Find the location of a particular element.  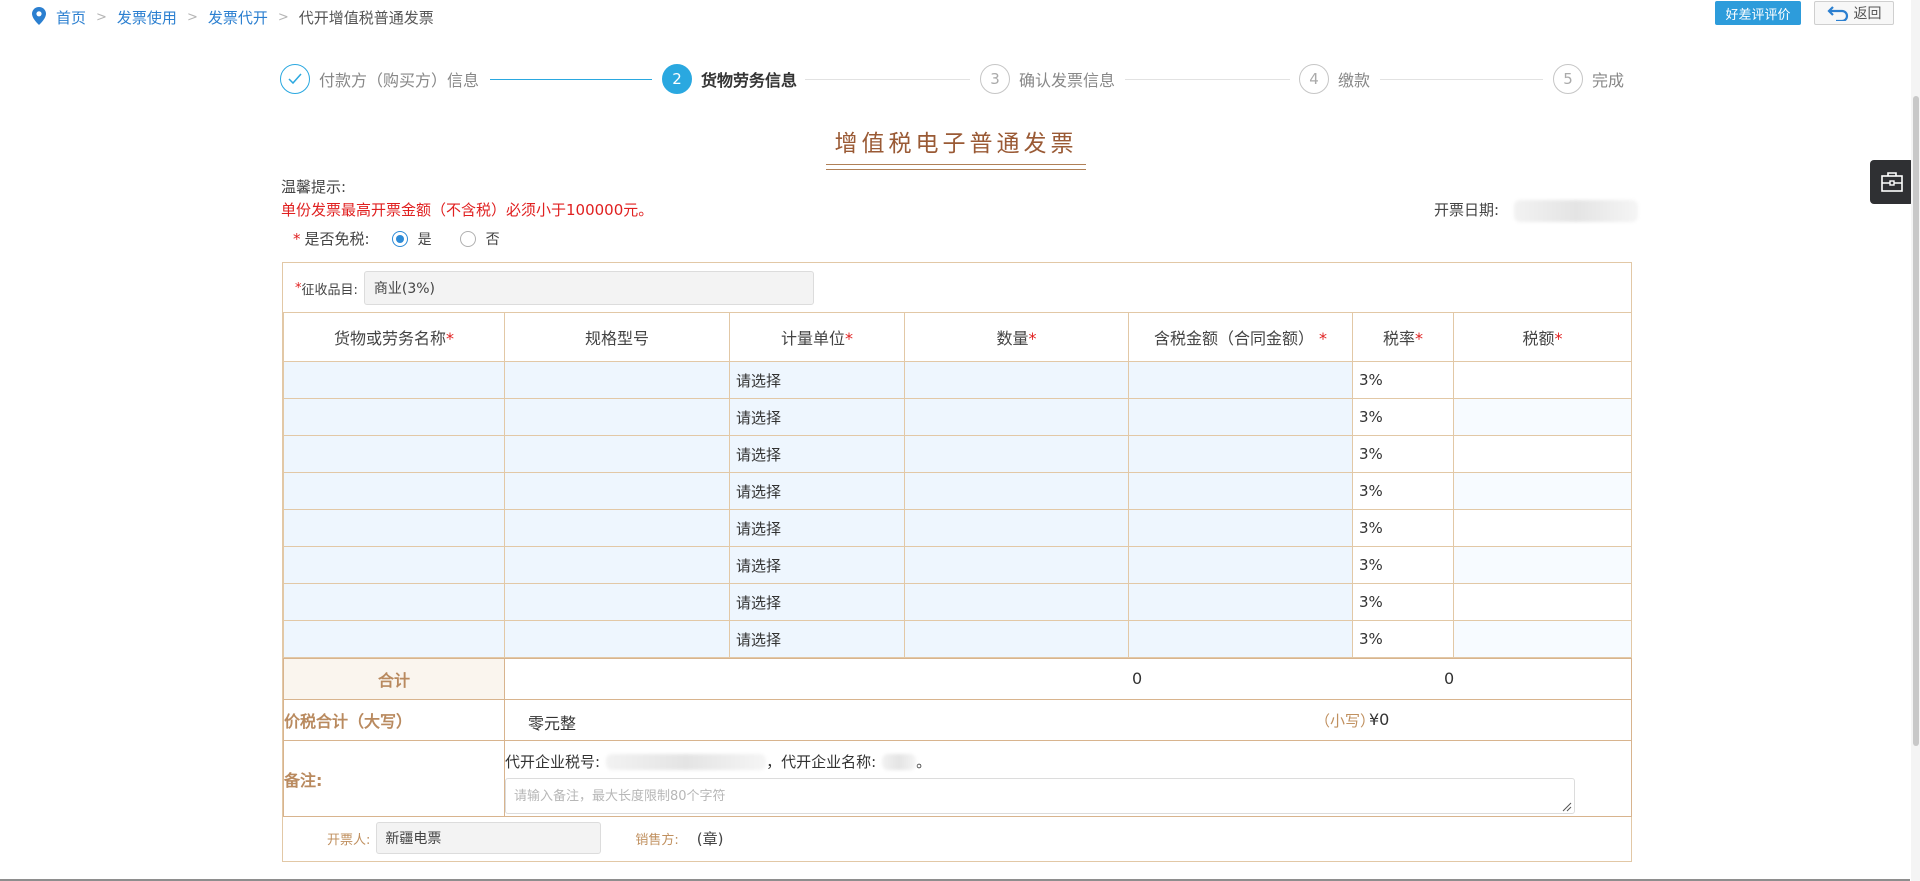

tax-exempt-field: * 是否免税: 是 否 is located at coordinates (410, 238).